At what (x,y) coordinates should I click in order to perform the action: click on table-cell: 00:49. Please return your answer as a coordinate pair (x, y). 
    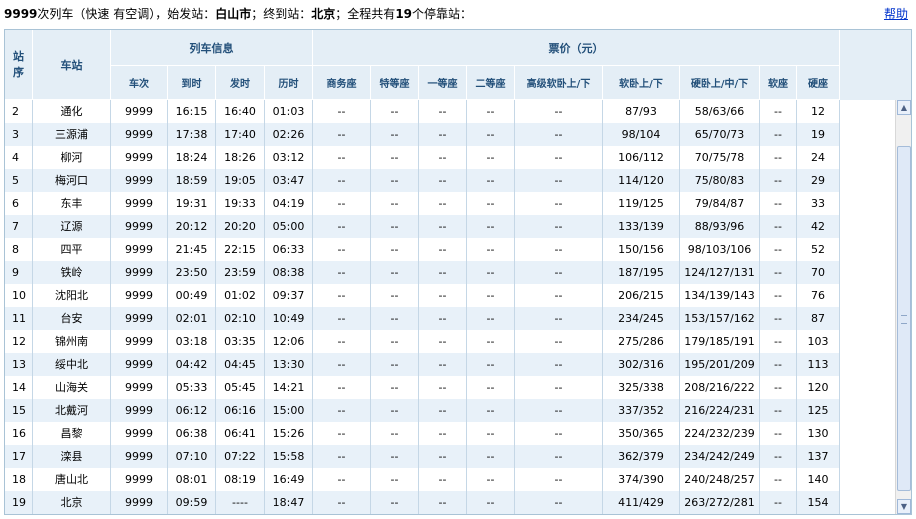
    Looking at the image, I should click on (192, 295).